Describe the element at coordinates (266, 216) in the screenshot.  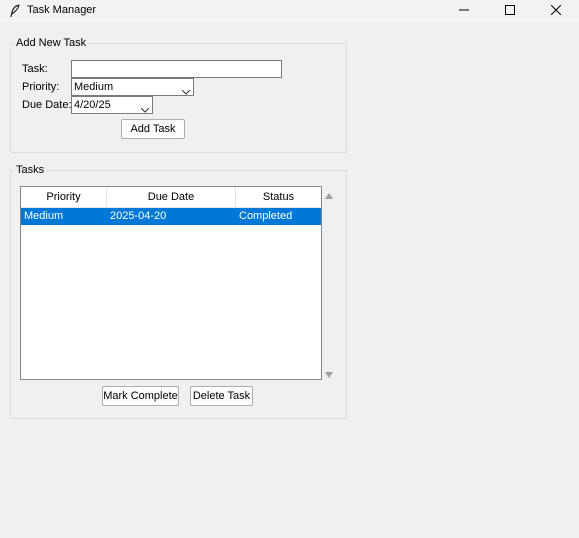
I see `cell-status: Completed` at that location.